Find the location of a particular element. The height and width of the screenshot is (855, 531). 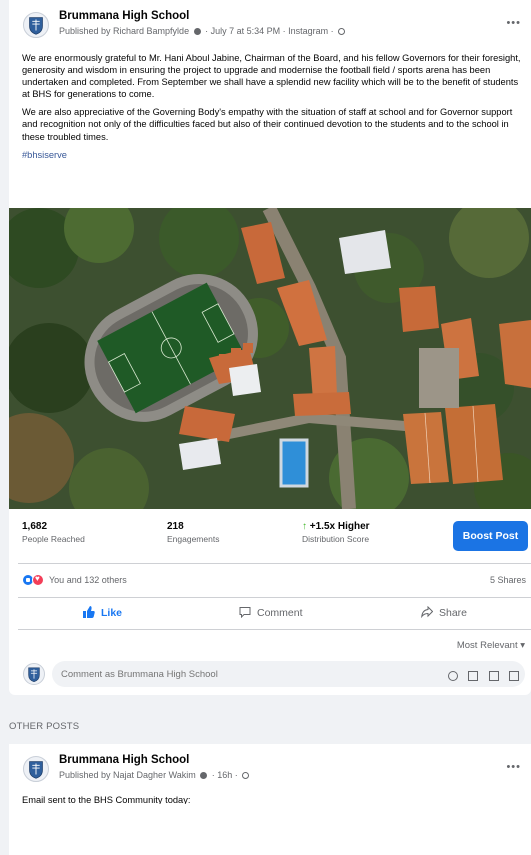

comment-label: Comment is located at coordinates (280, 613).